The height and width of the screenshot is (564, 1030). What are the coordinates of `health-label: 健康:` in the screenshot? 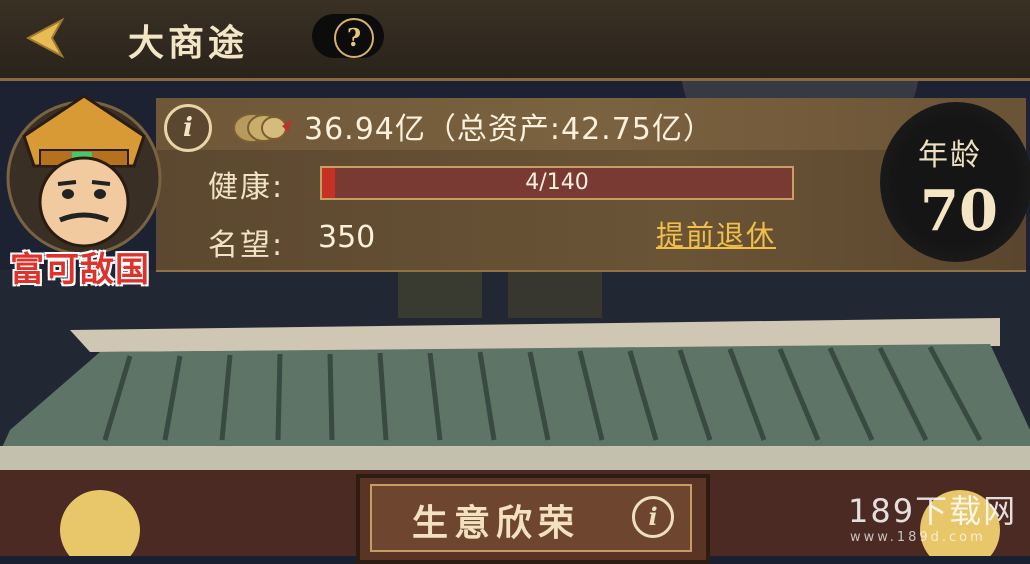 It's located at (246, 187).